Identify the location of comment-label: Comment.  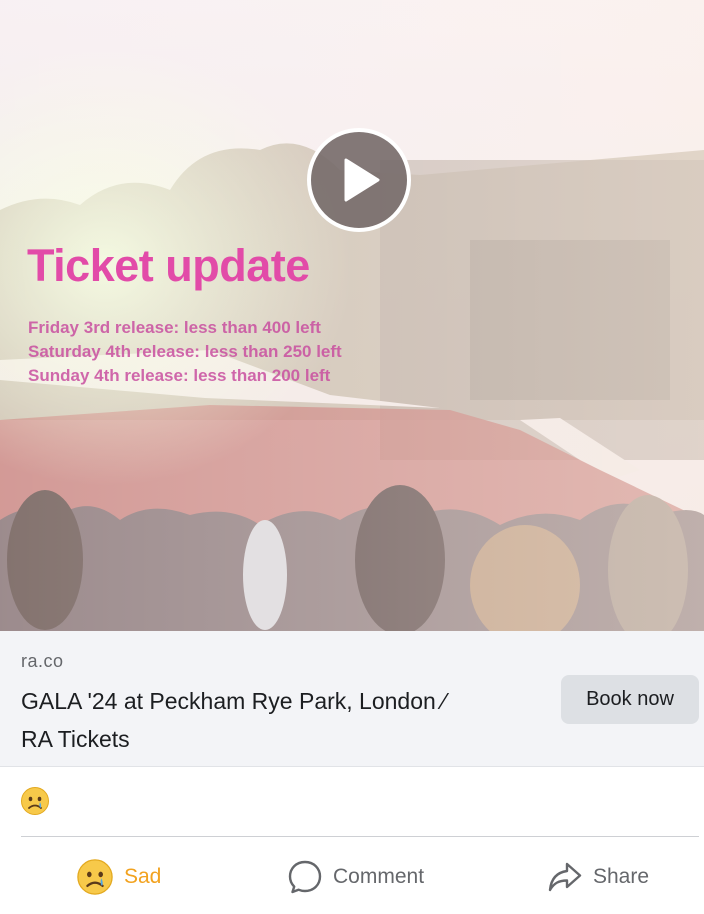
(379, 876).